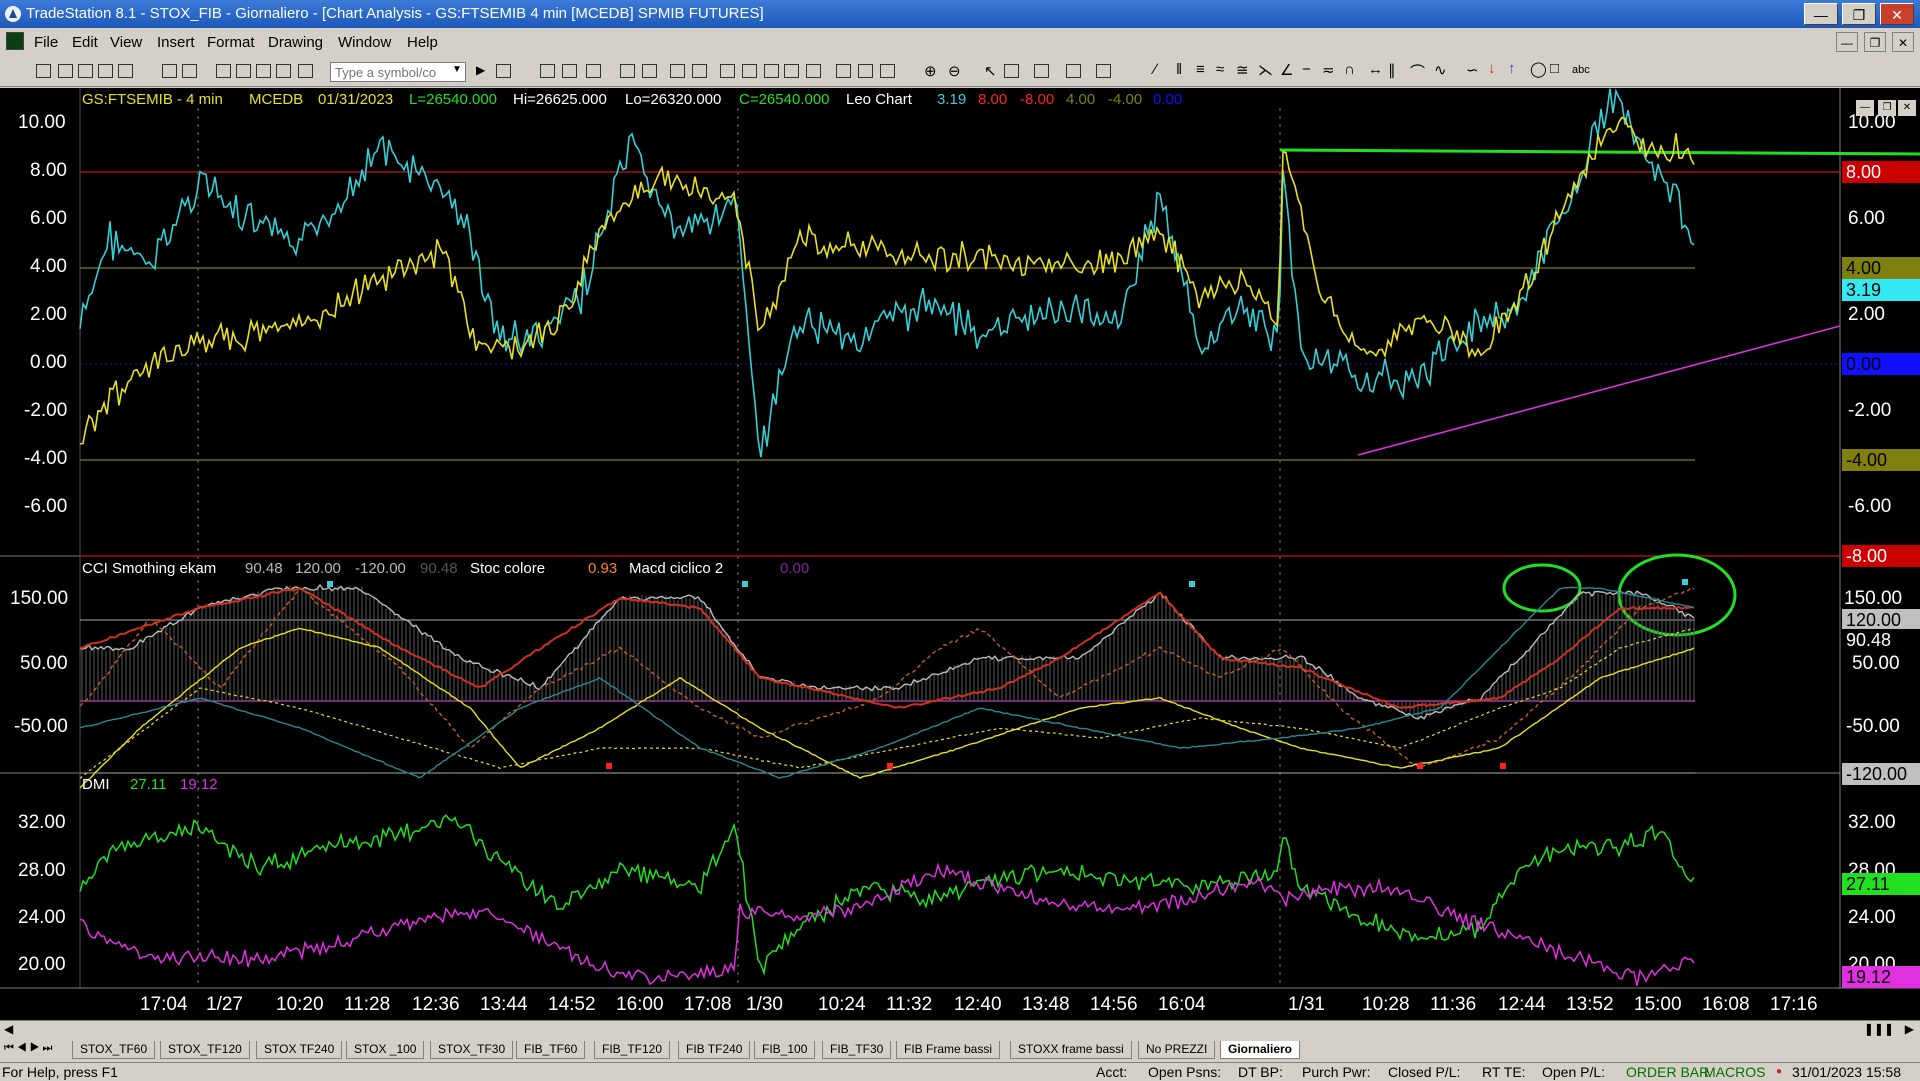 This screenshot has height=1081, width=1920. I want to click on tab-fib-frame-bassi: FIB Frame bassi, so click(948, 1050).